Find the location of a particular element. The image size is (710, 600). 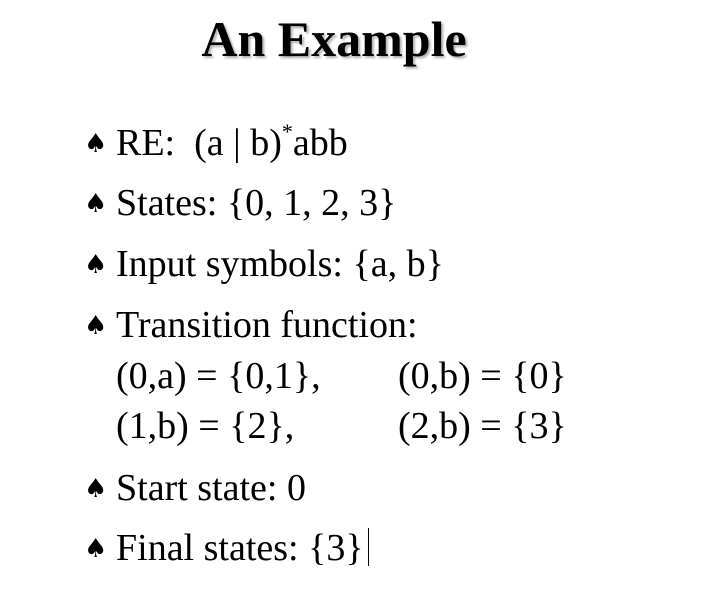

bullet-re: ♠ RE: (a | b)*abb is located at coordinates (216, 143).